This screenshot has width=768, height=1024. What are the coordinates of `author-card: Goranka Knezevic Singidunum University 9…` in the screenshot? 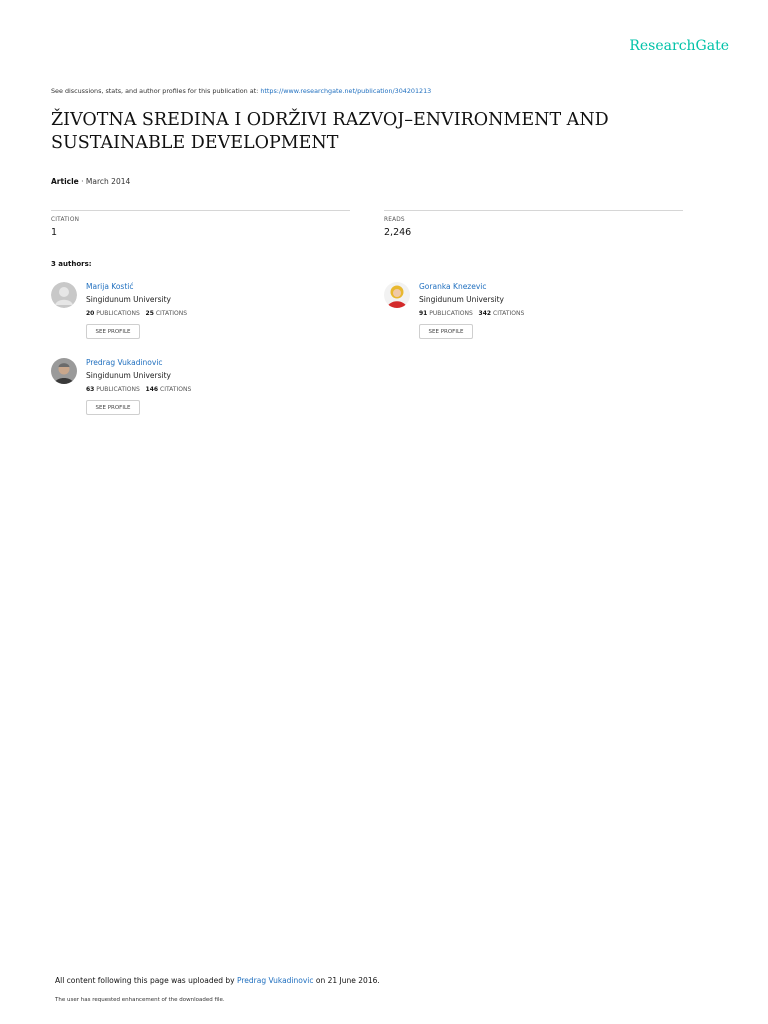 It's located at (534, 315).